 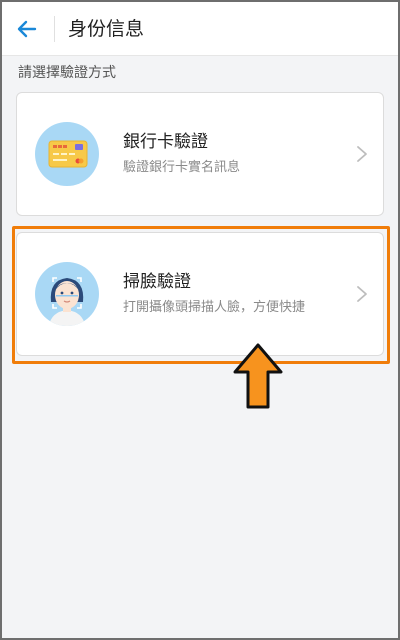 What do you see at coordinates (106, 29) in the screenshot?
I see `page-title: 身份信息` at bounding box center [106, 29].